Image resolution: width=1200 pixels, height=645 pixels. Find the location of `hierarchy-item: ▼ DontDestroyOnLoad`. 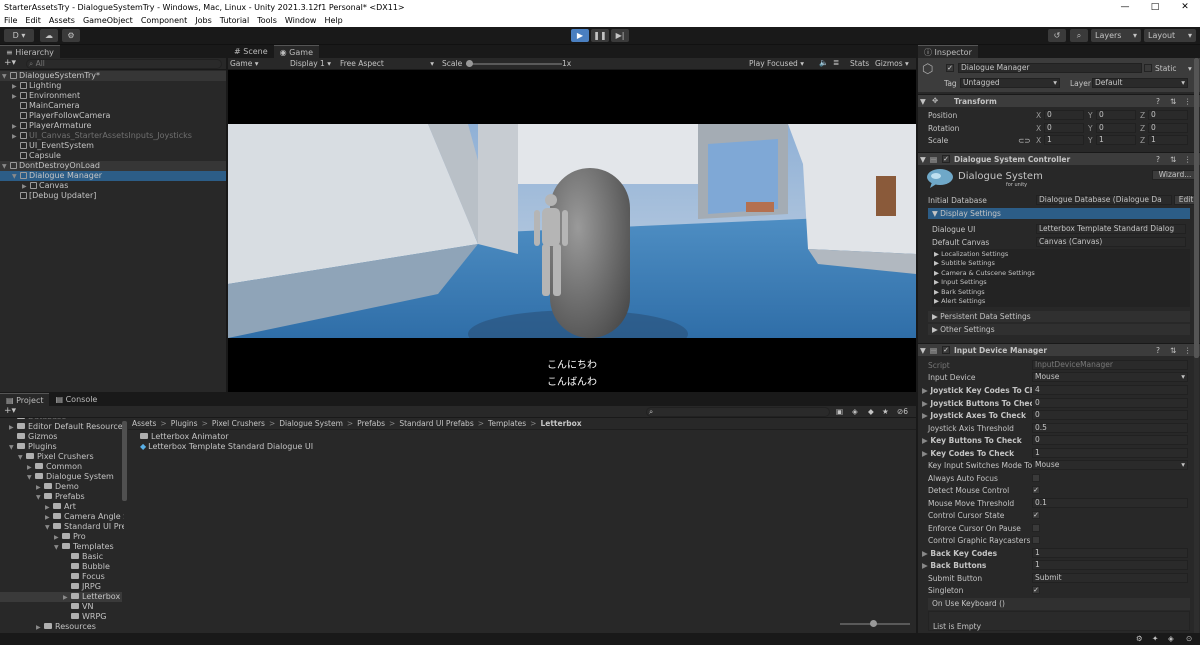

hierarchy-item: ▼ DontDestroyOnLoad is located at coordinates (113, 166).